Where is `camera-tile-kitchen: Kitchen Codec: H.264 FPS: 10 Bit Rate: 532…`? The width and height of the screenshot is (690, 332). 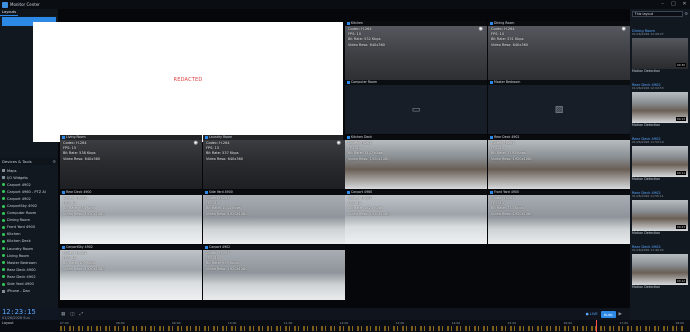 camera-tile-kitchen: Kitchen Codec: H.264 FPS: 10 Bit Rate: 532… is located at coordinates (416, 54).